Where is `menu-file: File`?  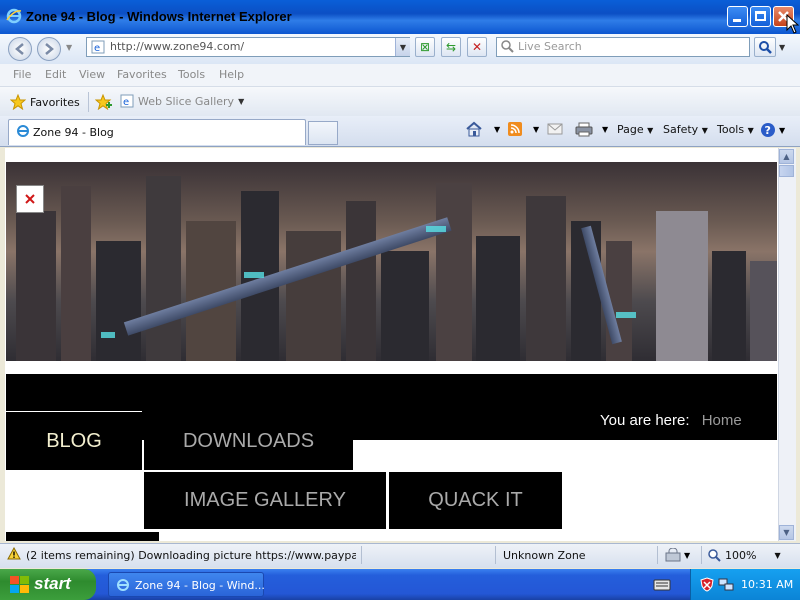
menu-file: File is located at coordinates (22, 74).